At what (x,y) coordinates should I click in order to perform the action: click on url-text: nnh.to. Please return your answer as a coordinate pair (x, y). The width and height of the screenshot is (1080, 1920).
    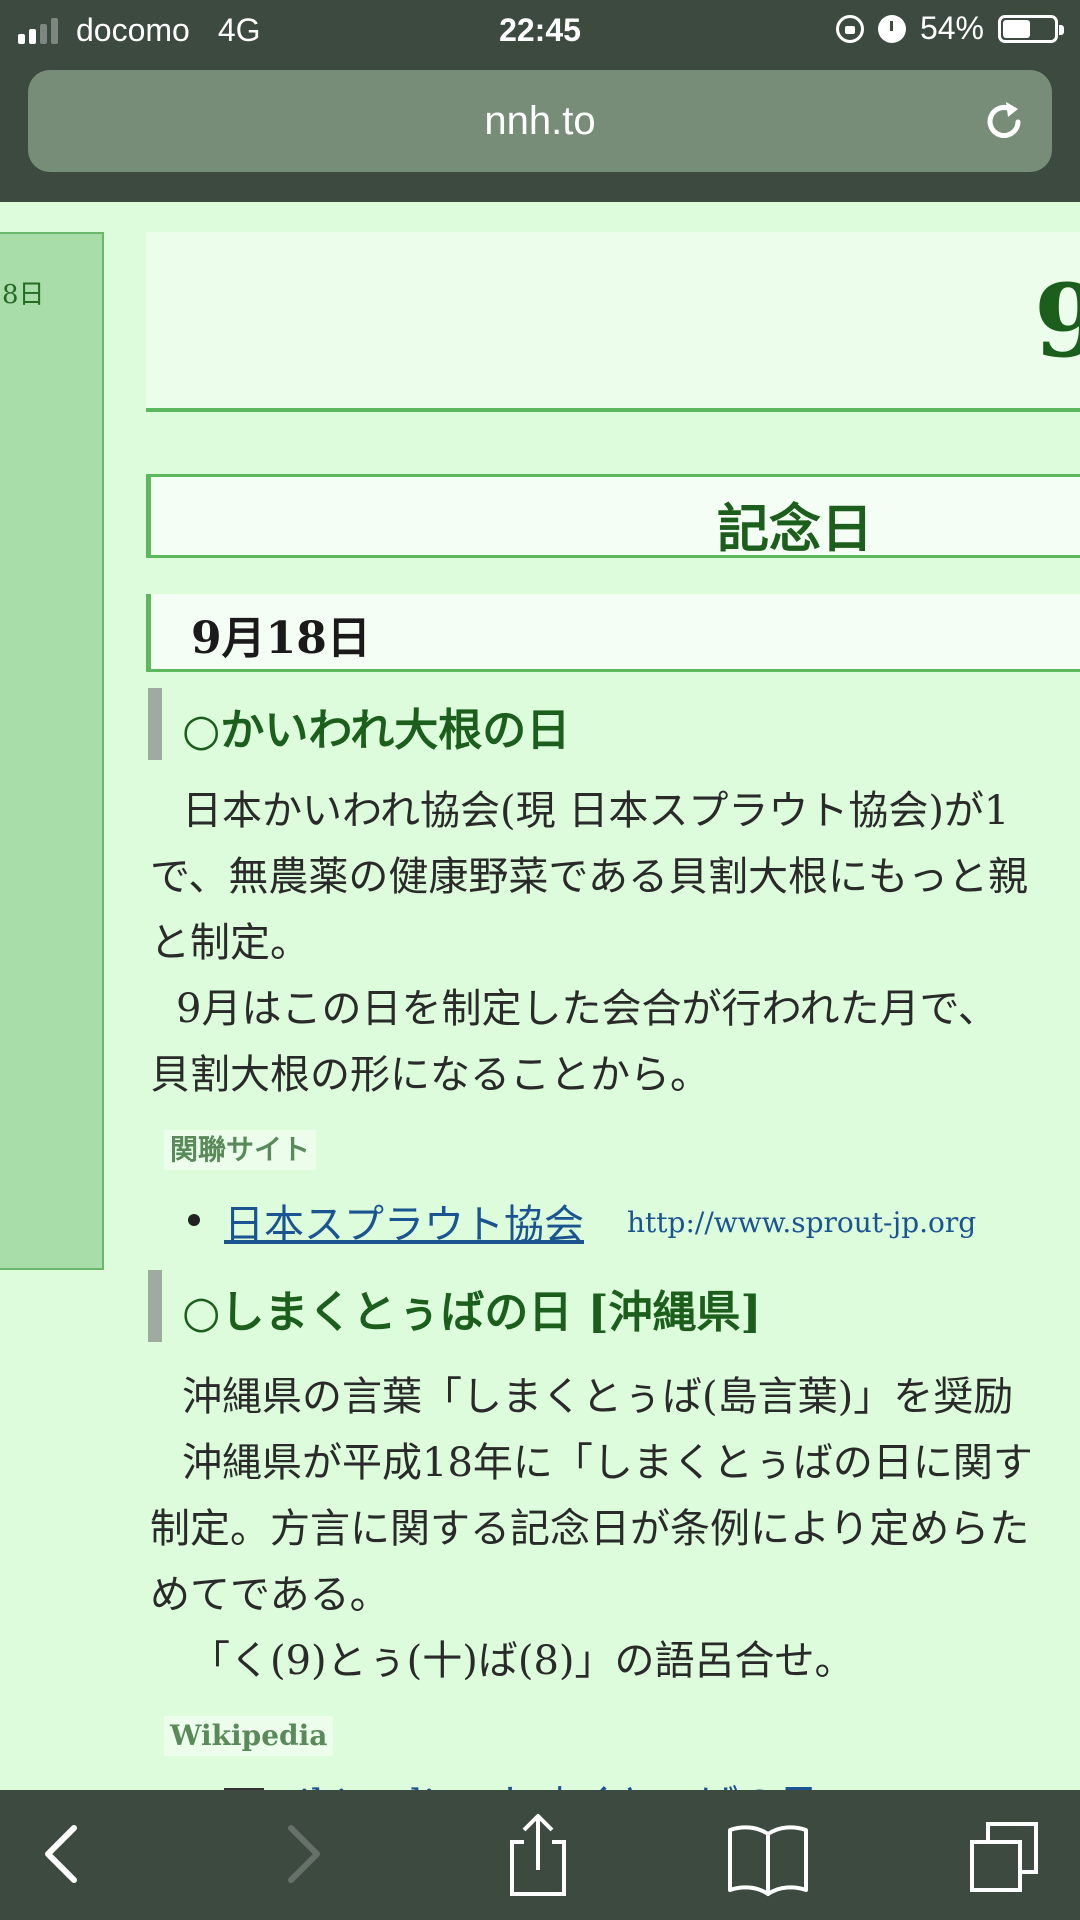
    Looking at the image, I should click on (540, 121).